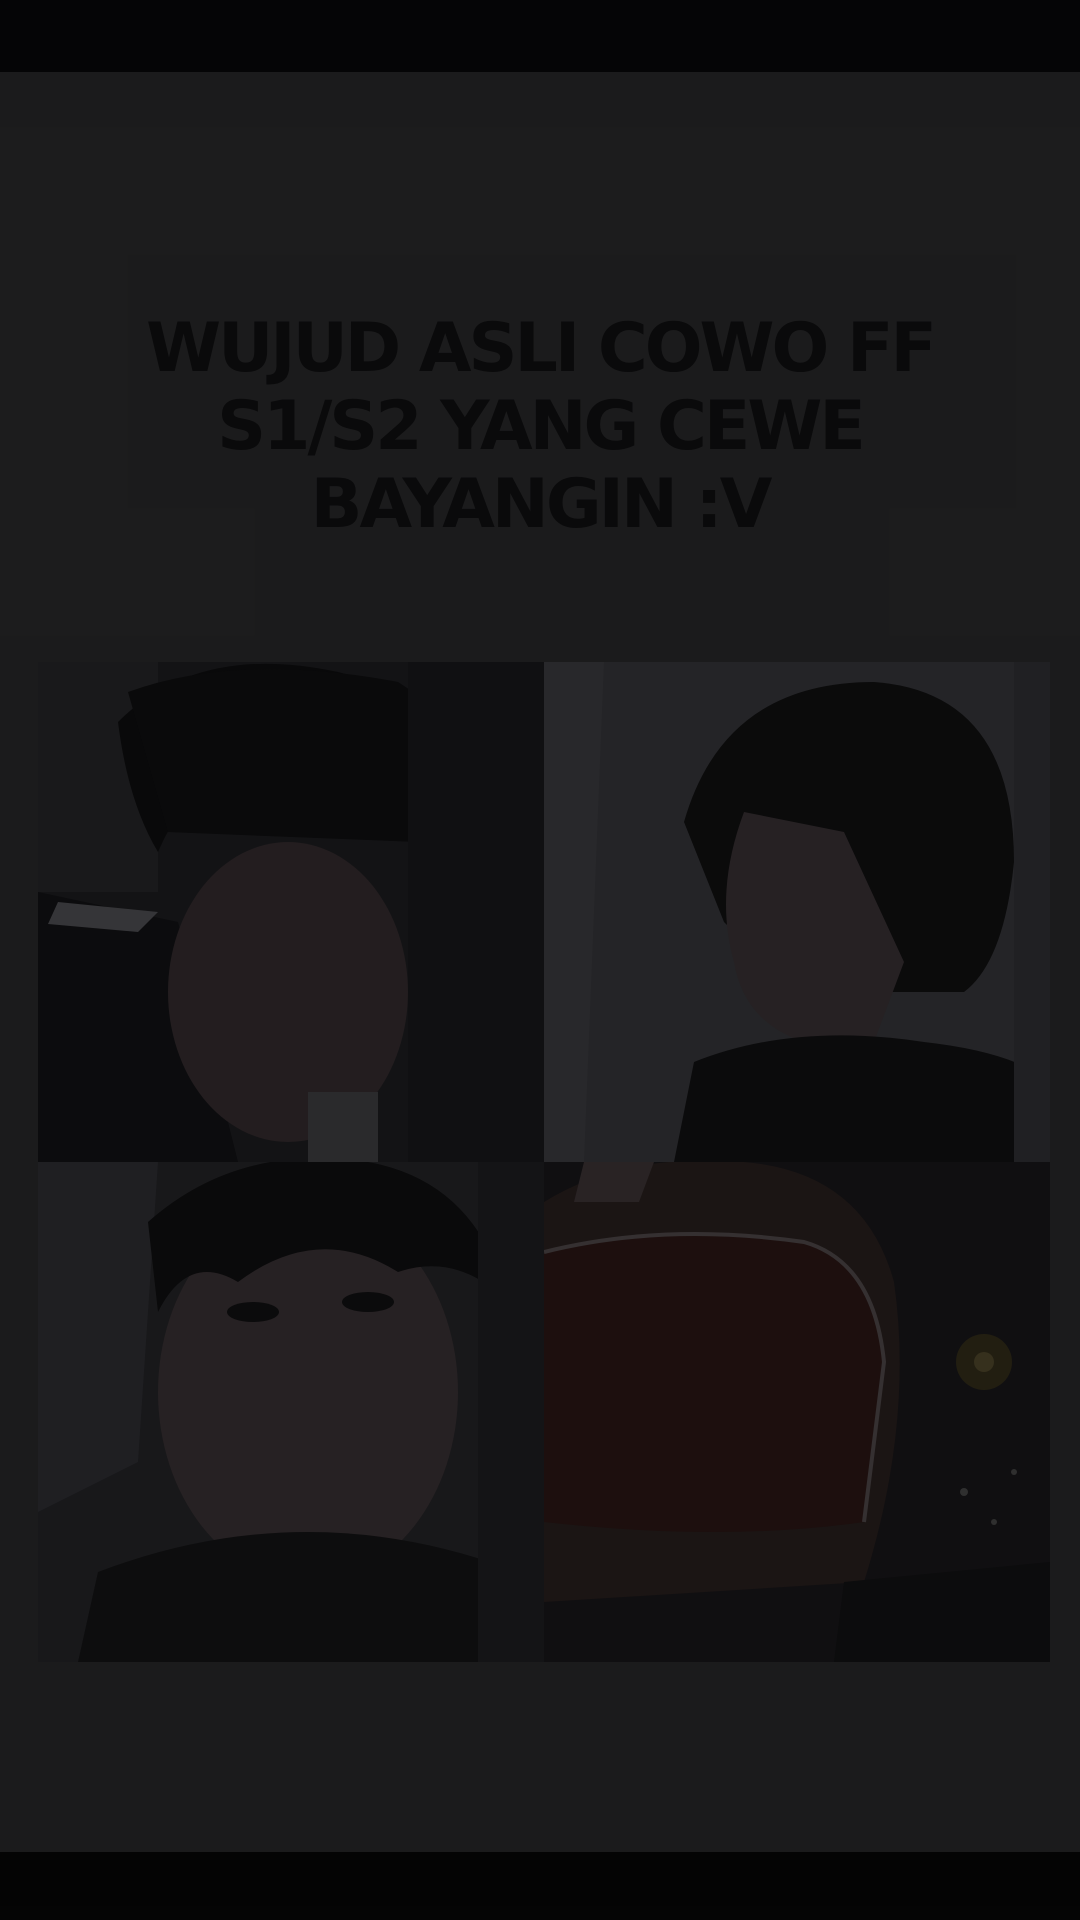 The height and width of the screenshot is (1920, 1080). What do you see at coordinates (540, 36) in the screenshot?
I see `top-bar` at bounding box center [540, 36].